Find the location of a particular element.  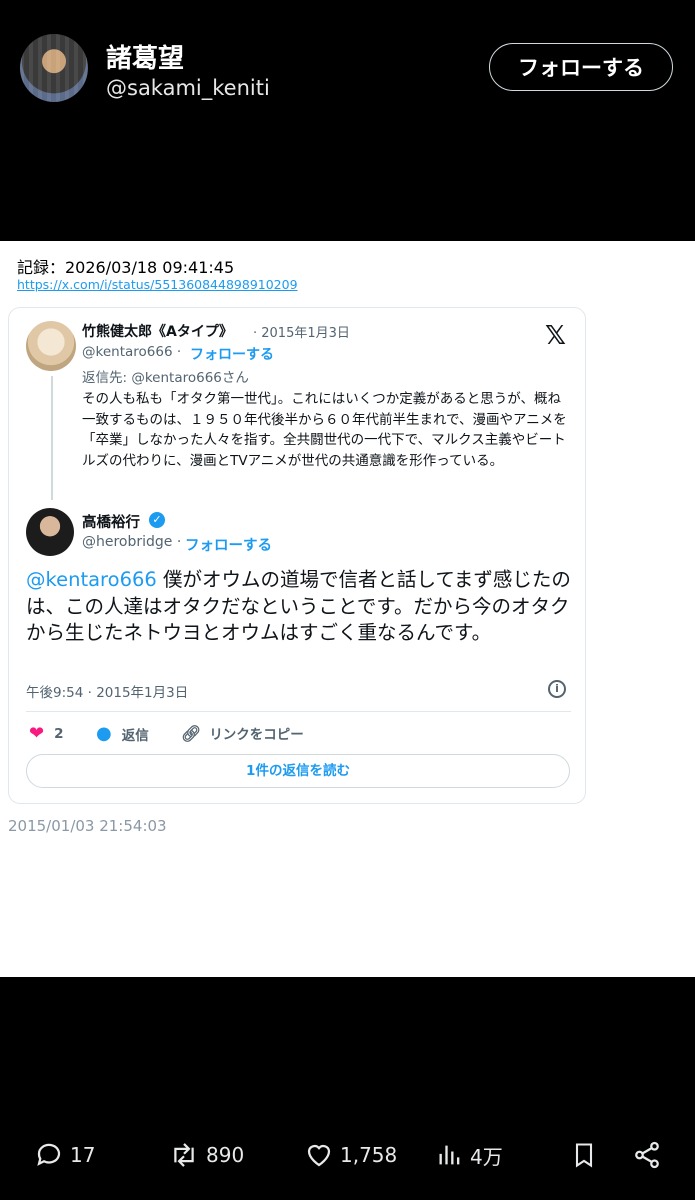

quoted-follow-link: フォローする is located at coordinates (232, 355).